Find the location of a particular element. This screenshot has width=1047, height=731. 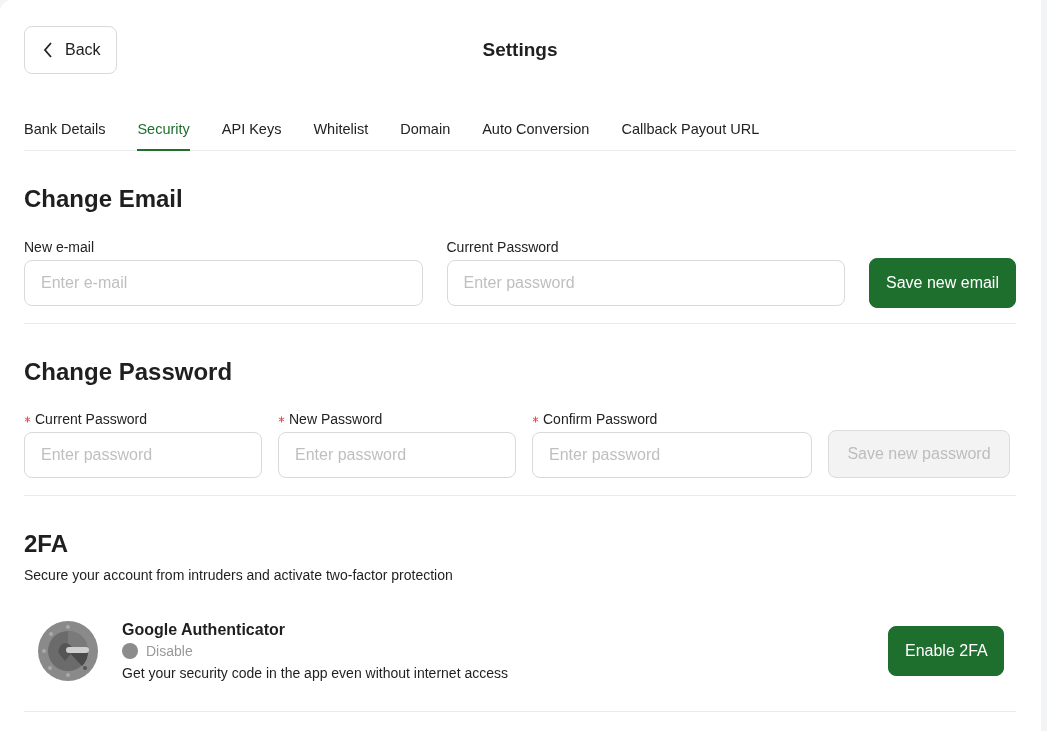

tab: API Keys is located at coordinates (251, 131).